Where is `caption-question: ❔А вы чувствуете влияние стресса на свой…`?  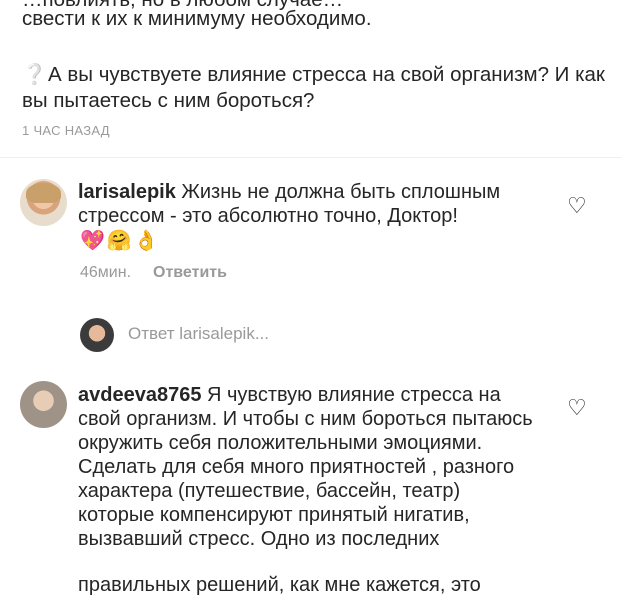 caption-question: ❔А вы чувствуете влияние стресса на свой… is located at coordinates (321, 87).